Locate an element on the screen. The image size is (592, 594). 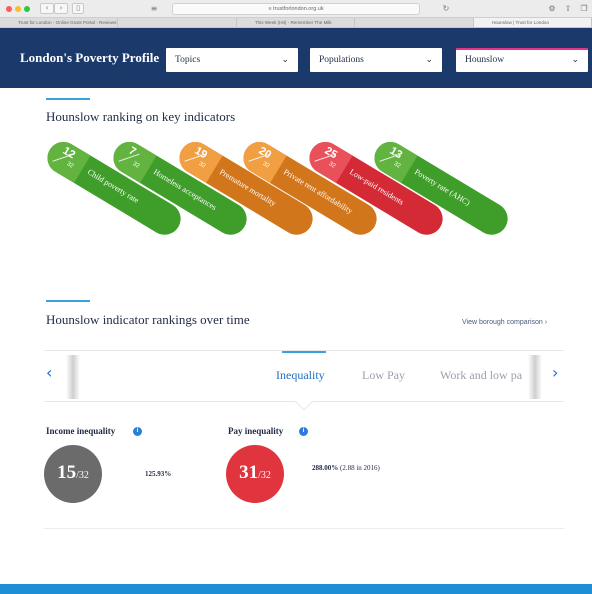
share-icon: ⇧ is located at coordinates (568, 8).